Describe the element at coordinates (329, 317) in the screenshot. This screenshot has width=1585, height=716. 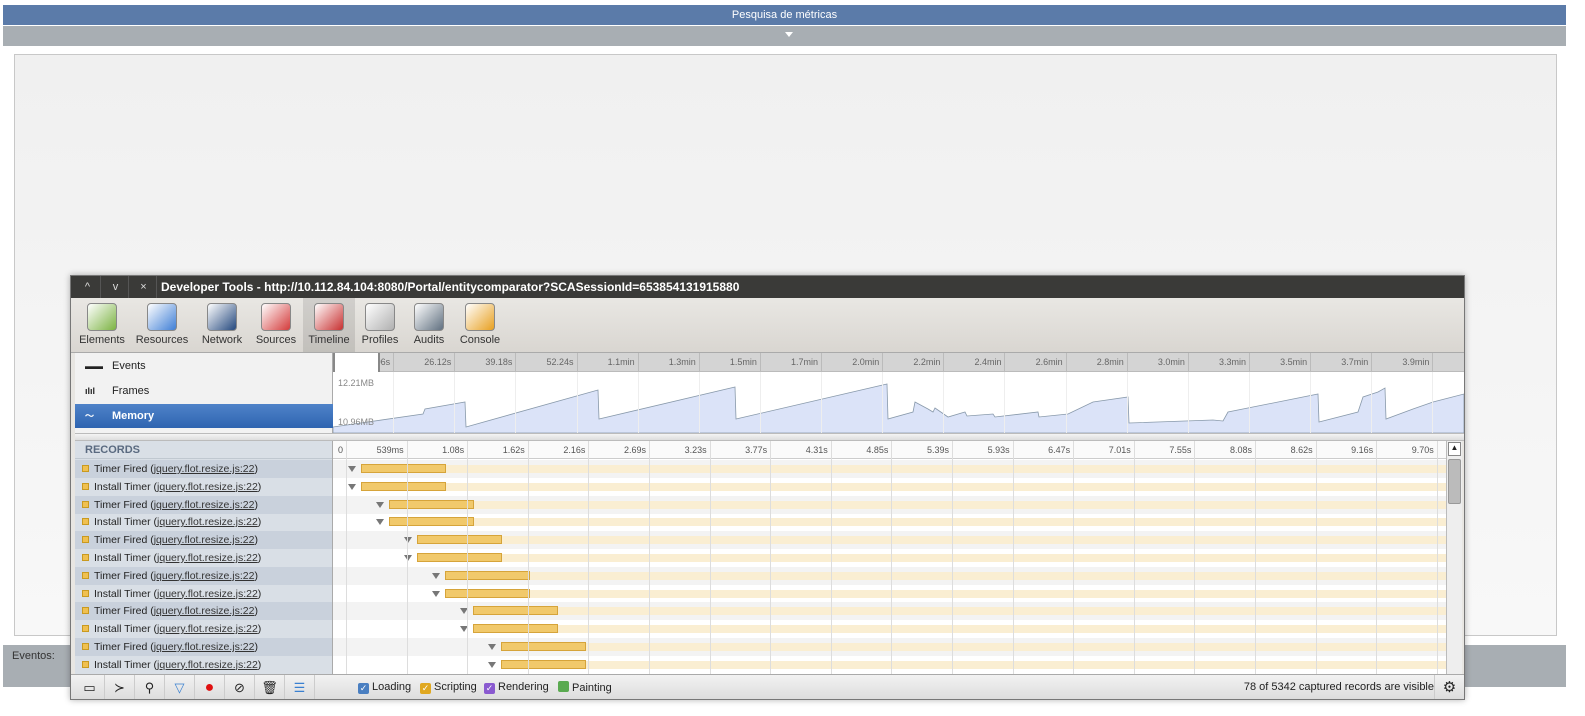
I see `timeline-icon` at that location.